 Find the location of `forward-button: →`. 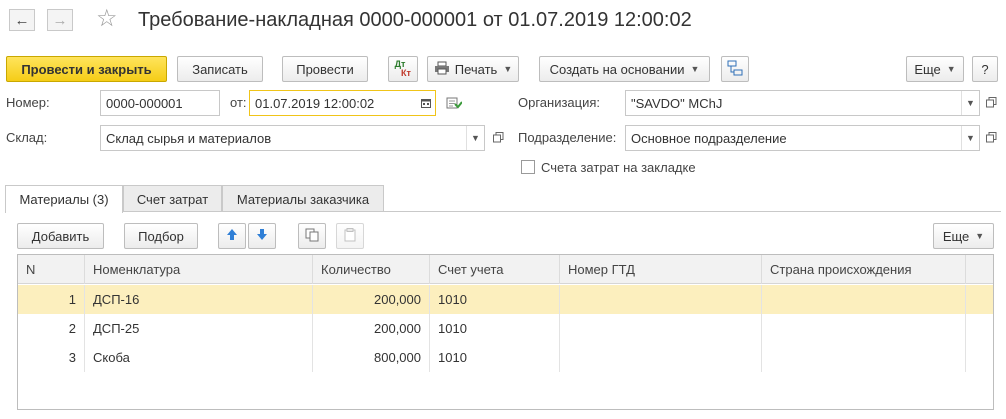

forward-button: → is located at coordinates (60, 20).